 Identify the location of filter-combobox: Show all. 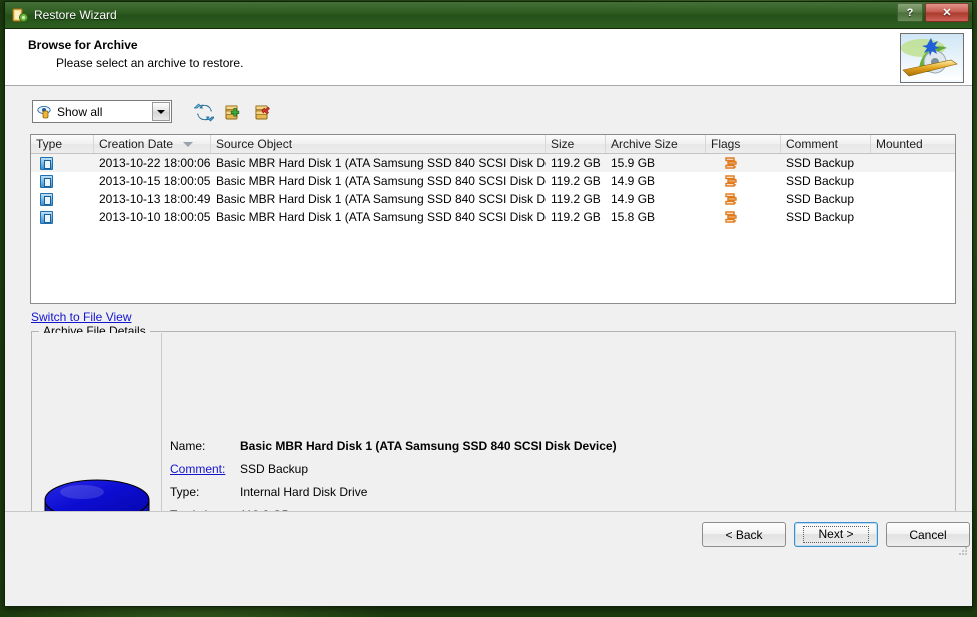
(102, 111).